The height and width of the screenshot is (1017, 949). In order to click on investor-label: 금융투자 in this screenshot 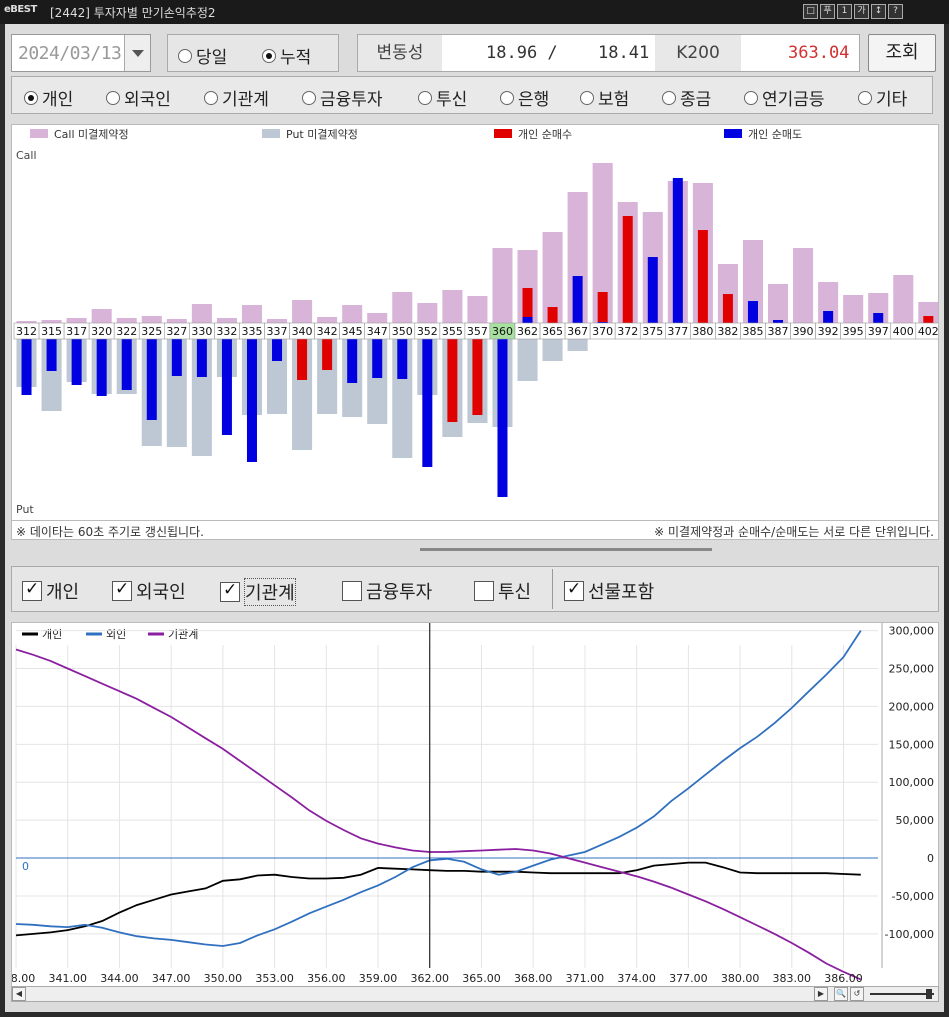, I will do `click(351, 100)`.